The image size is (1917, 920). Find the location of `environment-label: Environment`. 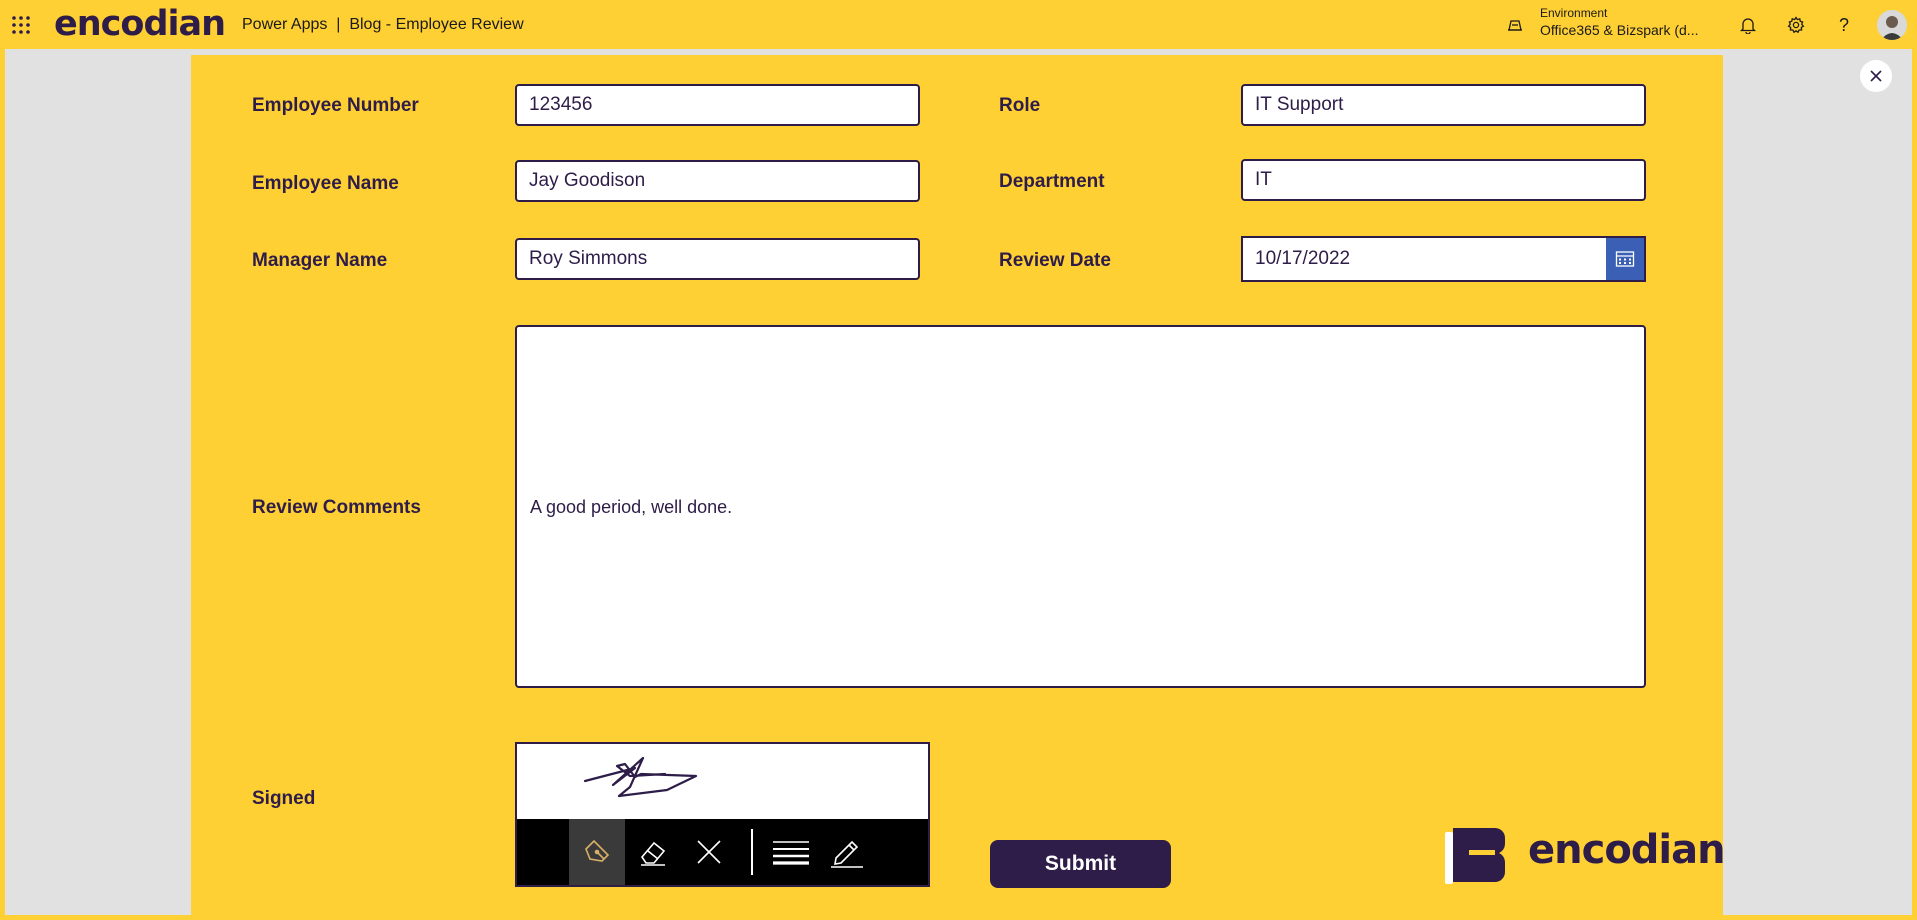

environment-label: Environment is located at coordinates (1574, 13).